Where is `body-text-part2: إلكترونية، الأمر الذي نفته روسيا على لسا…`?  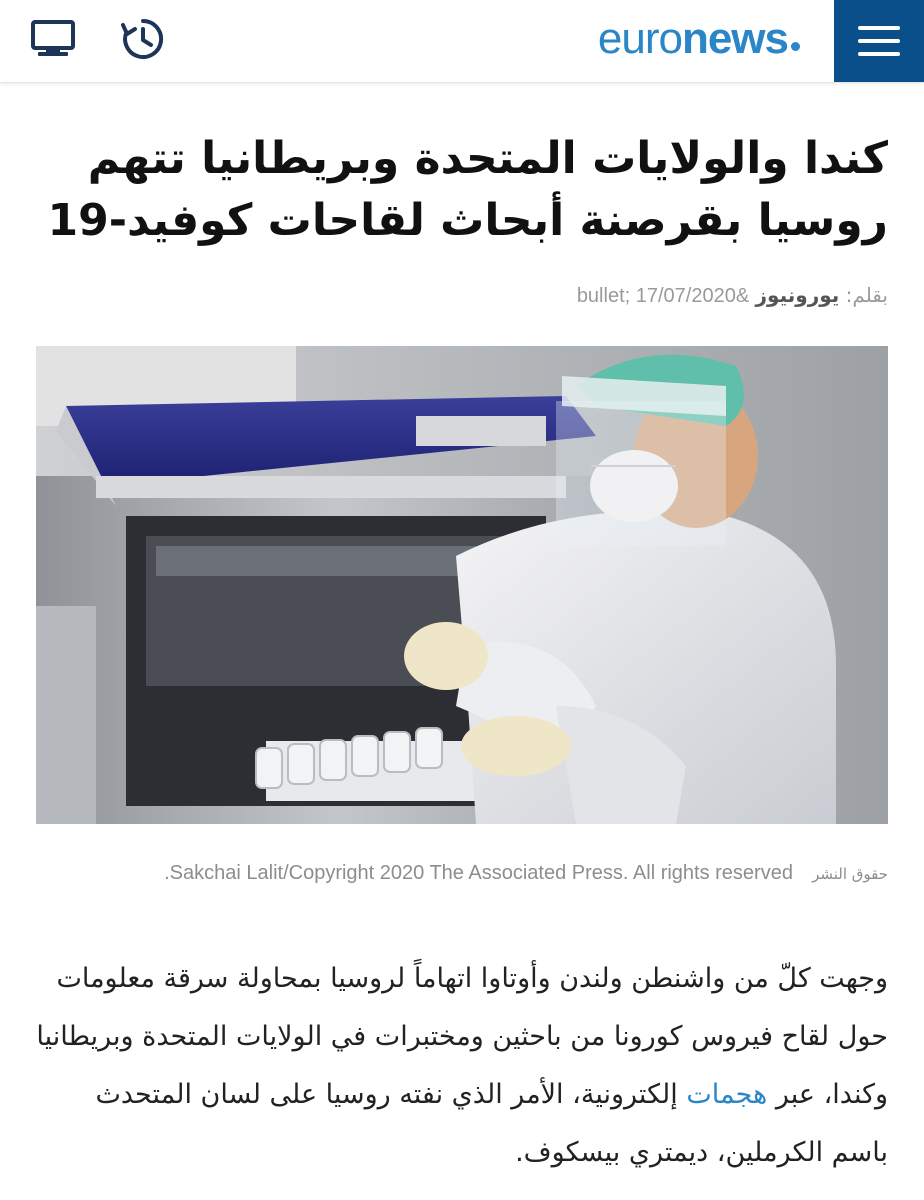
body-text-part2: إلكترونية، الأمر الذي نفته روسيا على لسا… is located at coordinates (491, 1123).